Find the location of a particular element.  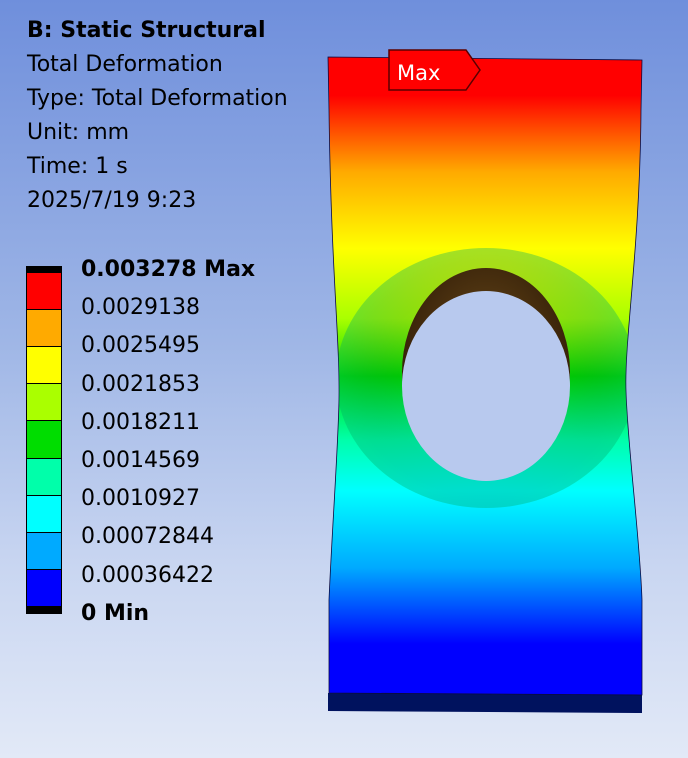

max-probe-label: Max is located at coordinates (418, 73).